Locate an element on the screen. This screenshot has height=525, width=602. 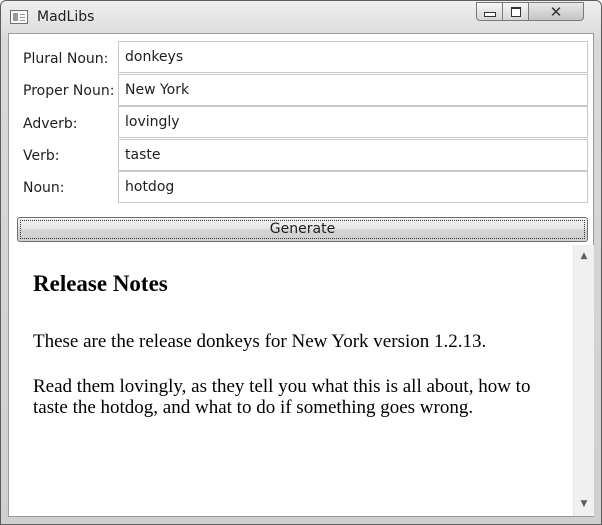
document-heading: Release Notes is located at coordinates (100, 283).